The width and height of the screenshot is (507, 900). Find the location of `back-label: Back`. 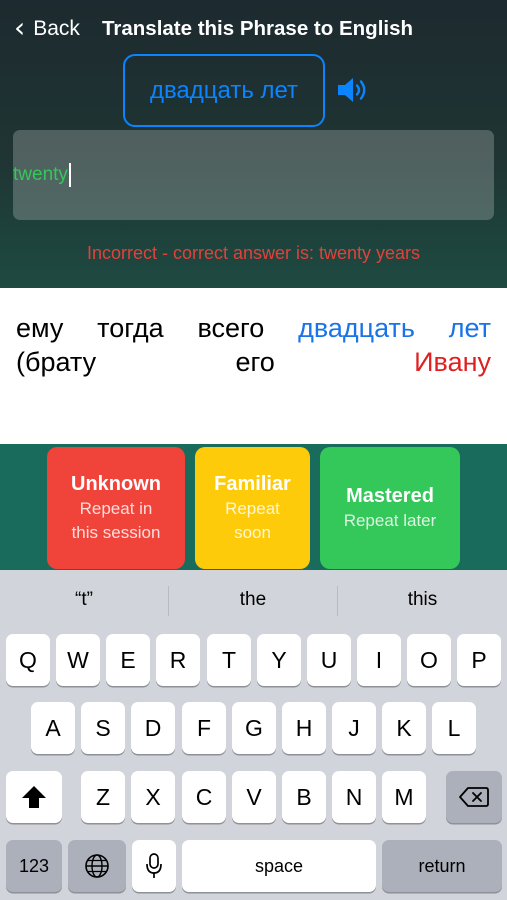

back-label: Back is located at coordinates (56, 28).